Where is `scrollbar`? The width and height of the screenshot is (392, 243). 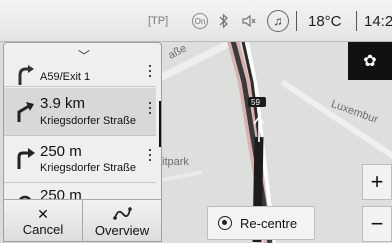 scrollbar is located at coordinates (160, 124).